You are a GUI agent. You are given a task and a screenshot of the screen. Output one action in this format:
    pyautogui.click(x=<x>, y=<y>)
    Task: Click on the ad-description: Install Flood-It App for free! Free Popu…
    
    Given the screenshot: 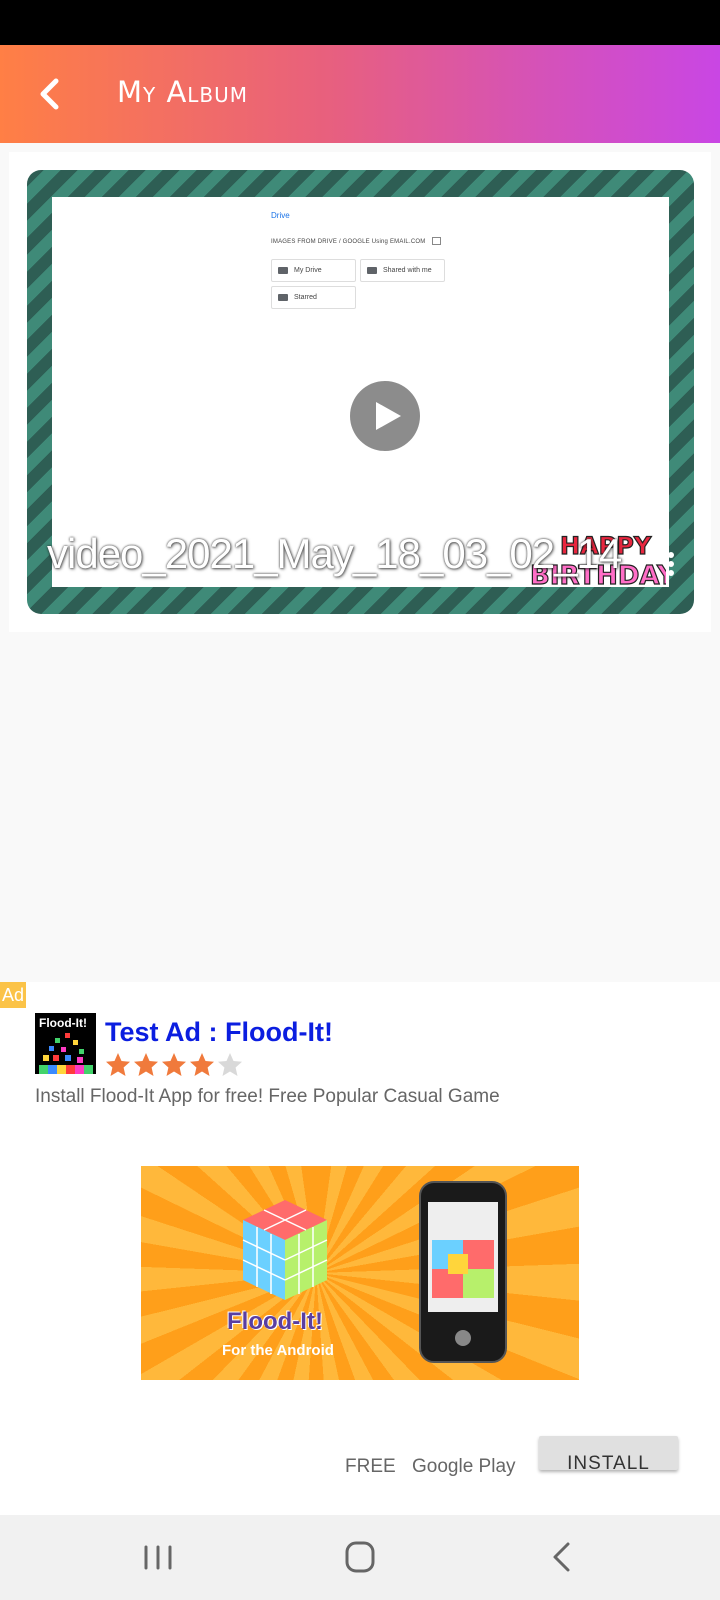 What is the action you would take?
    pyautogui.click(x=267, y=1096)
    